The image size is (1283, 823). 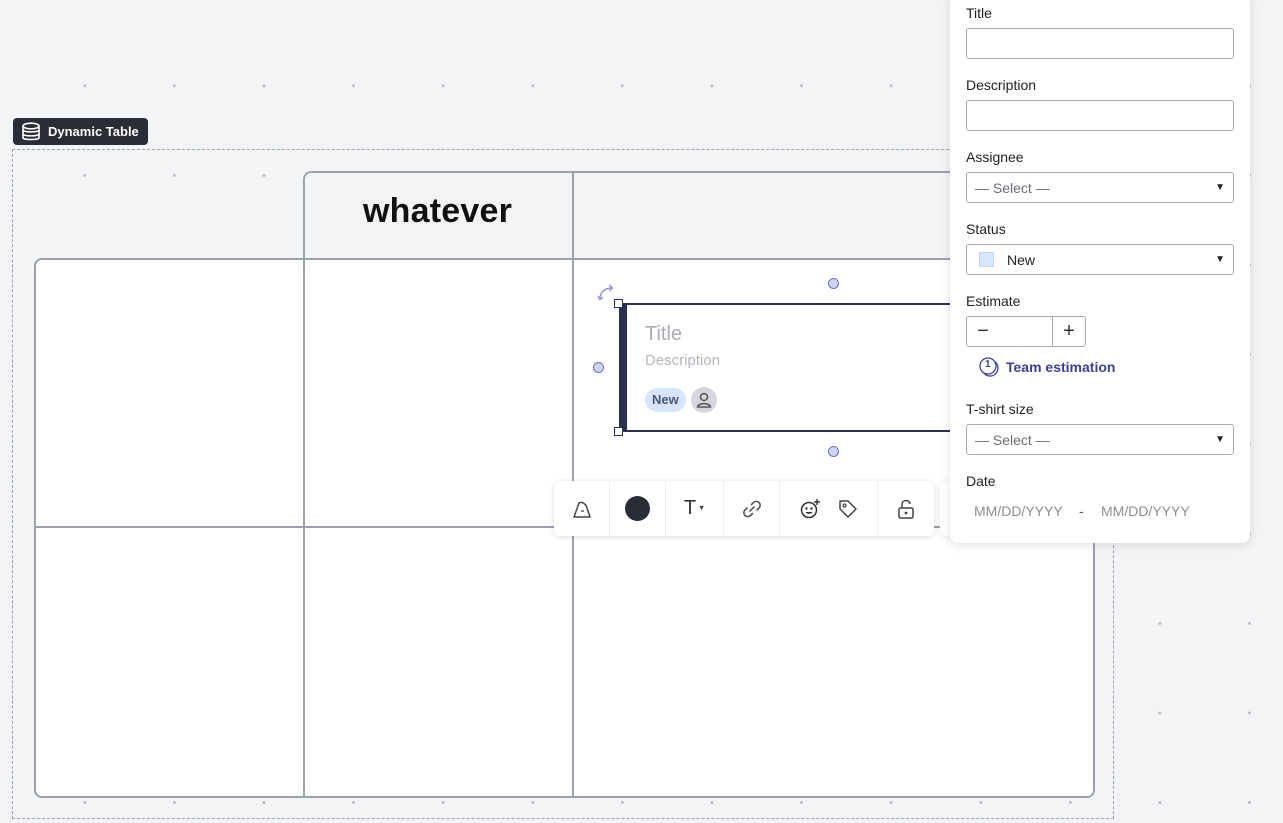 I want to click on color-button, so click(x=638, y=508).